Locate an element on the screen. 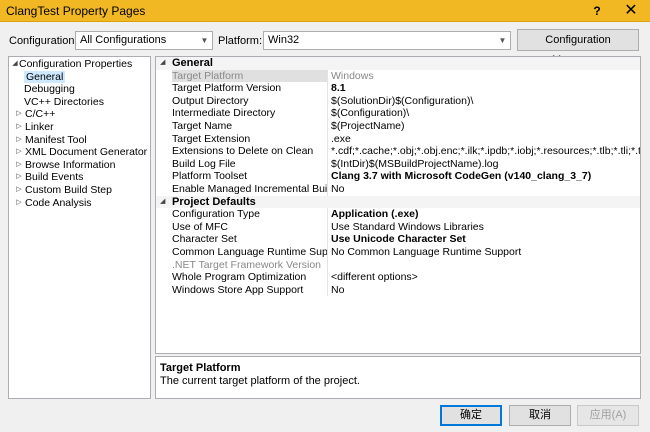  tree-item: ▷ Custom Build Step is located at coordinates (79, 190).